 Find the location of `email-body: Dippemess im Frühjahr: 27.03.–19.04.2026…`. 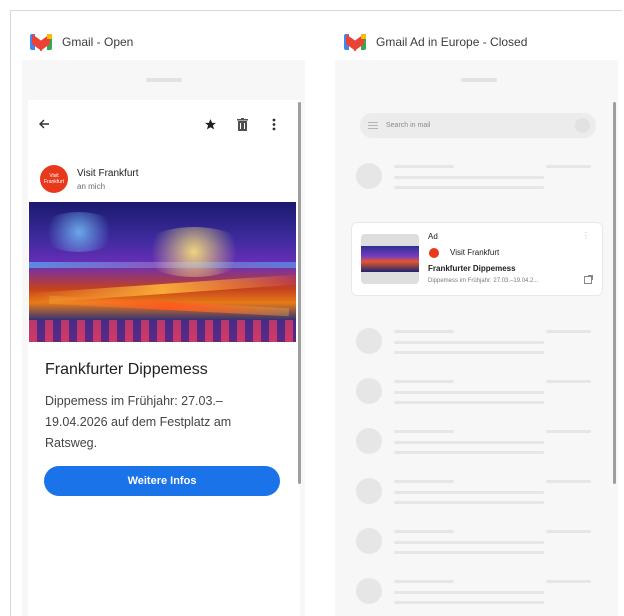

email-body: Dippemess im Frühjahr: 27.03.–19.04.2026… is located at coordinates (138, 422).